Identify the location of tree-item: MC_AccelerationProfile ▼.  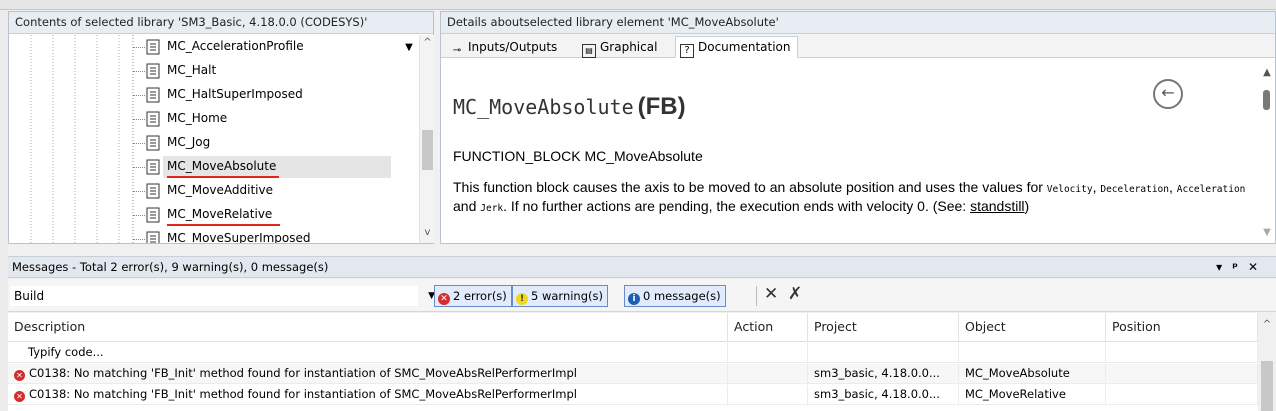
(214, 47).